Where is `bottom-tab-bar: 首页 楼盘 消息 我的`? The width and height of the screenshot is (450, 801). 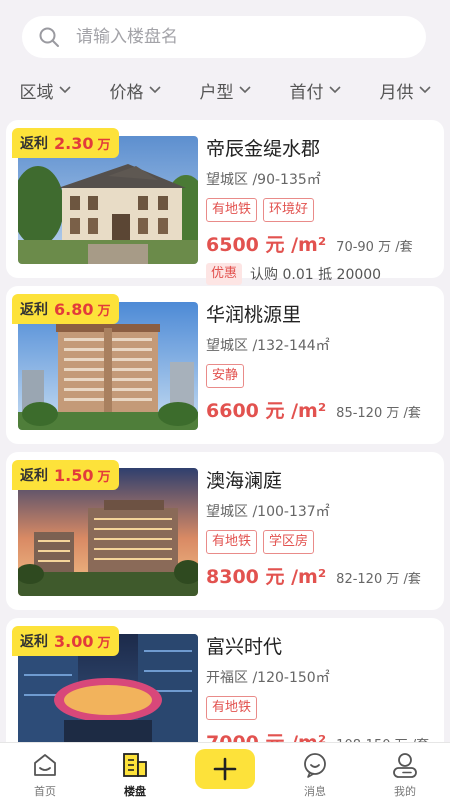 bottom-tab-bar: 首页 楼盘 消息 我的 is located at coordinates (225, 771).